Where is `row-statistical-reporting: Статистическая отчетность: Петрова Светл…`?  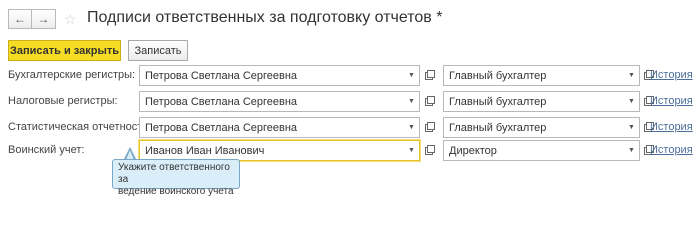 row-statistical-reporting: Статистическая отчетность: Петрова Светл… is located at coordinates (350, 128).